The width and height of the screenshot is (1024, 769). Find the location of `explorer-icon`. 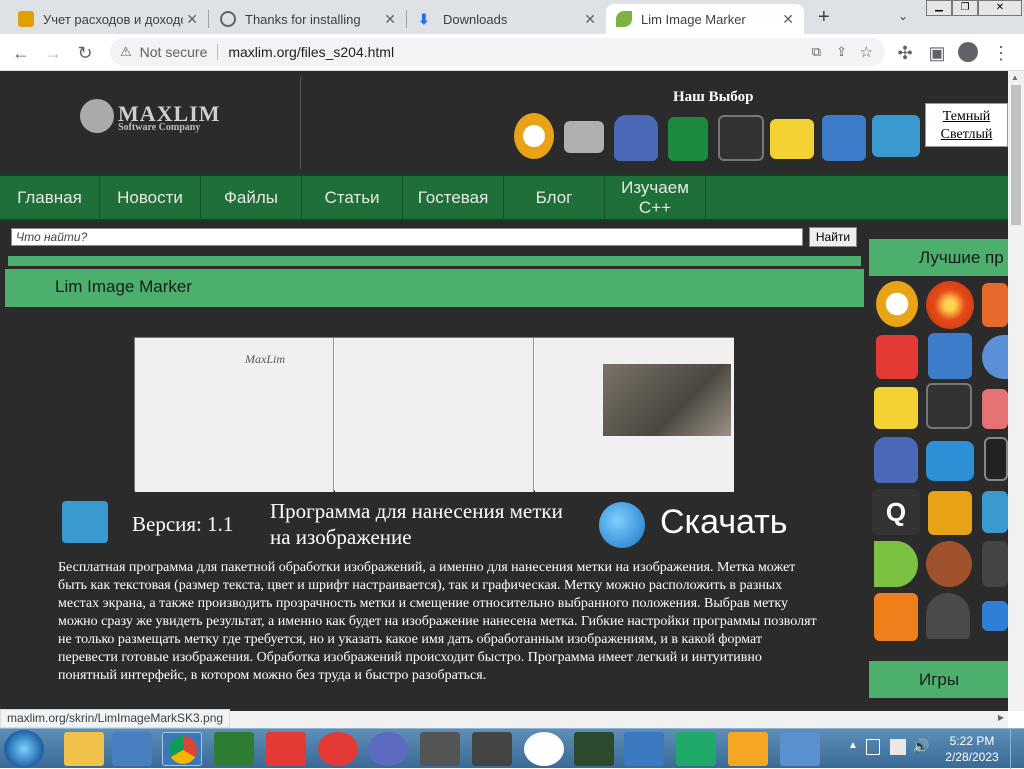

explorer-icon is located at coordinates (84, 749).